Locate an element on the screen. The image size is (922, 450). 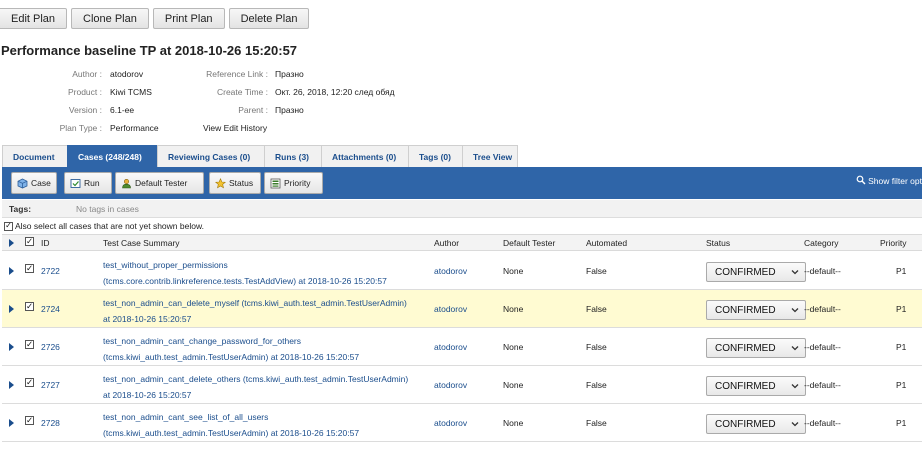
plan-type-value: Performance is located at coordinates (134, 128).